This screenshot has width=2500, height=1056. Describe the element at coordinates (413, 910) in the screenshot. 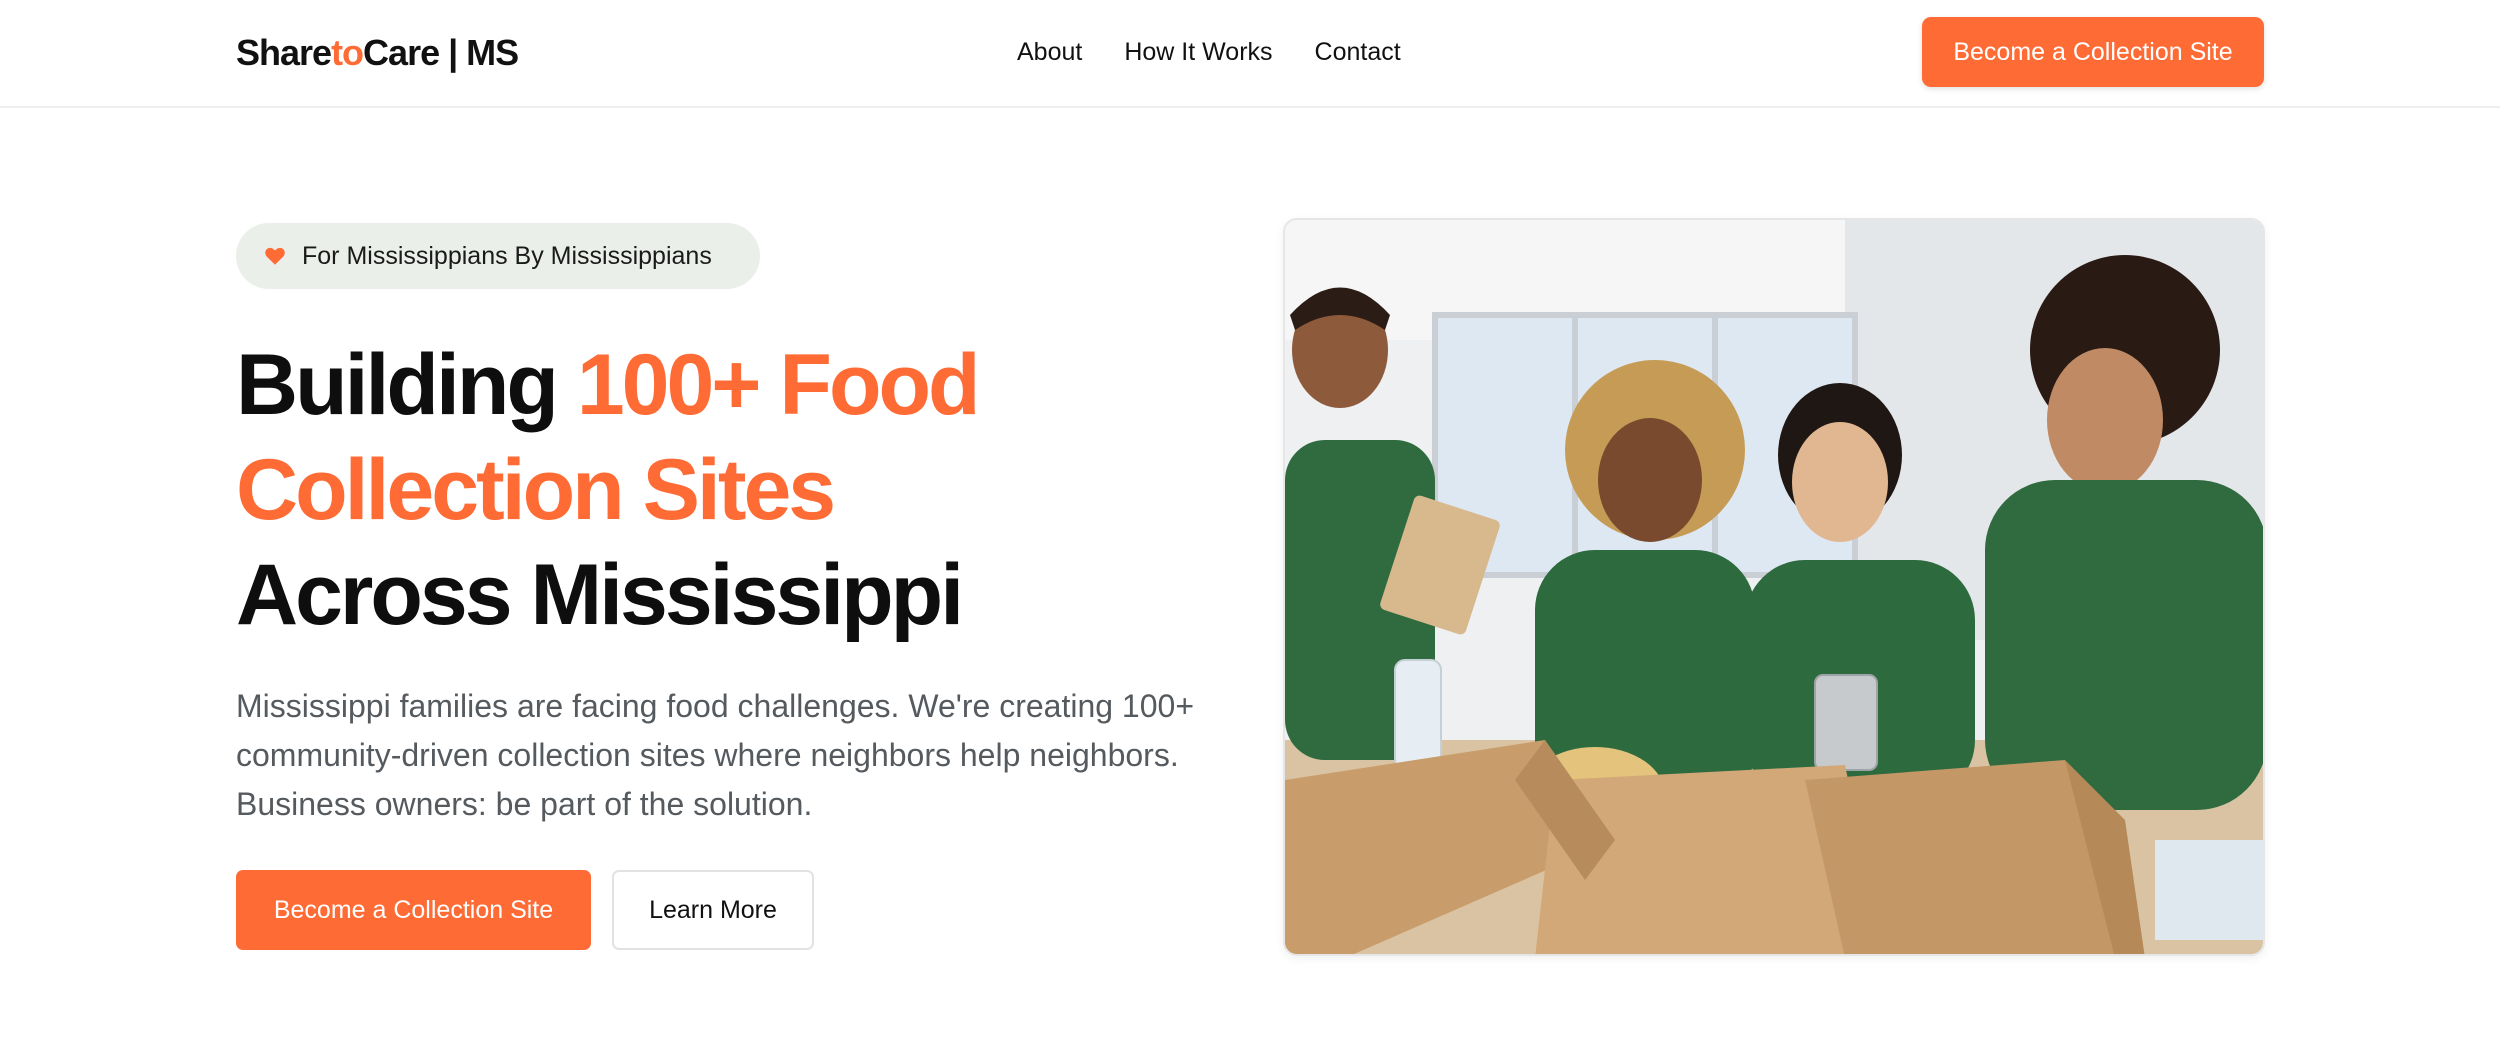

I see `hero-become-collection-site-button: Become a Collection Site` at that location.